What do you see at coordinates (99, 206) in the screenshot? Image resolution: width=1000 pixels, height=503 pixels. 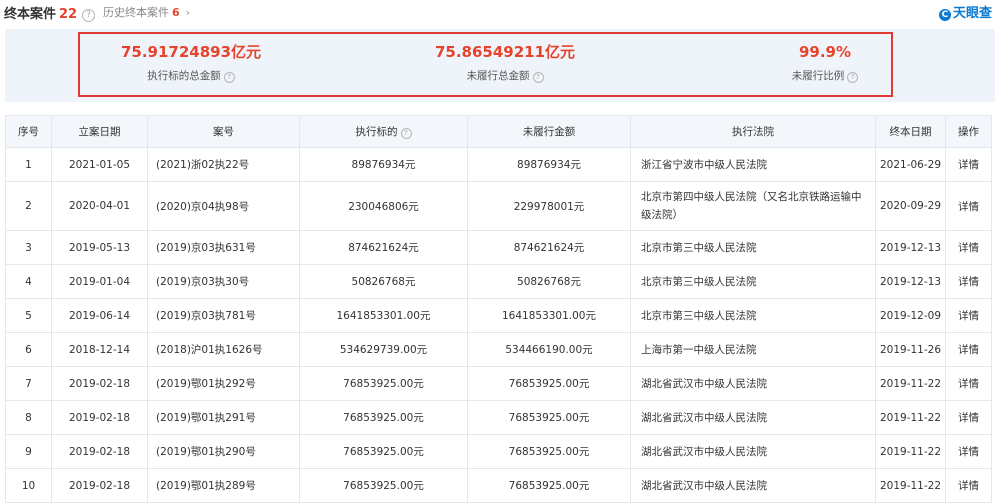 I see `cell-filed-date: 2020-04-01` at bounding box center [99, 206].